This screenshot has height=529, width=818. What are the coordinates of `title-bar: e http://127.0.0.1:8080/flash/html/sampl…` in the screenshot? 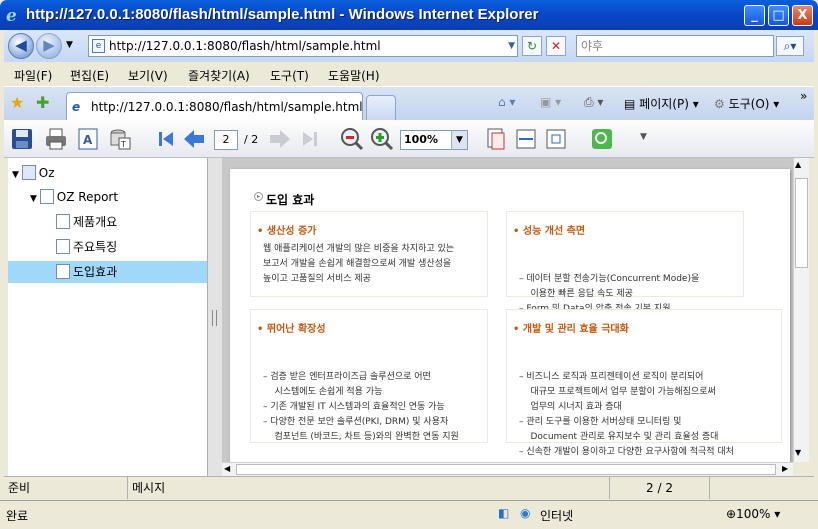 It's located at (409, 15).